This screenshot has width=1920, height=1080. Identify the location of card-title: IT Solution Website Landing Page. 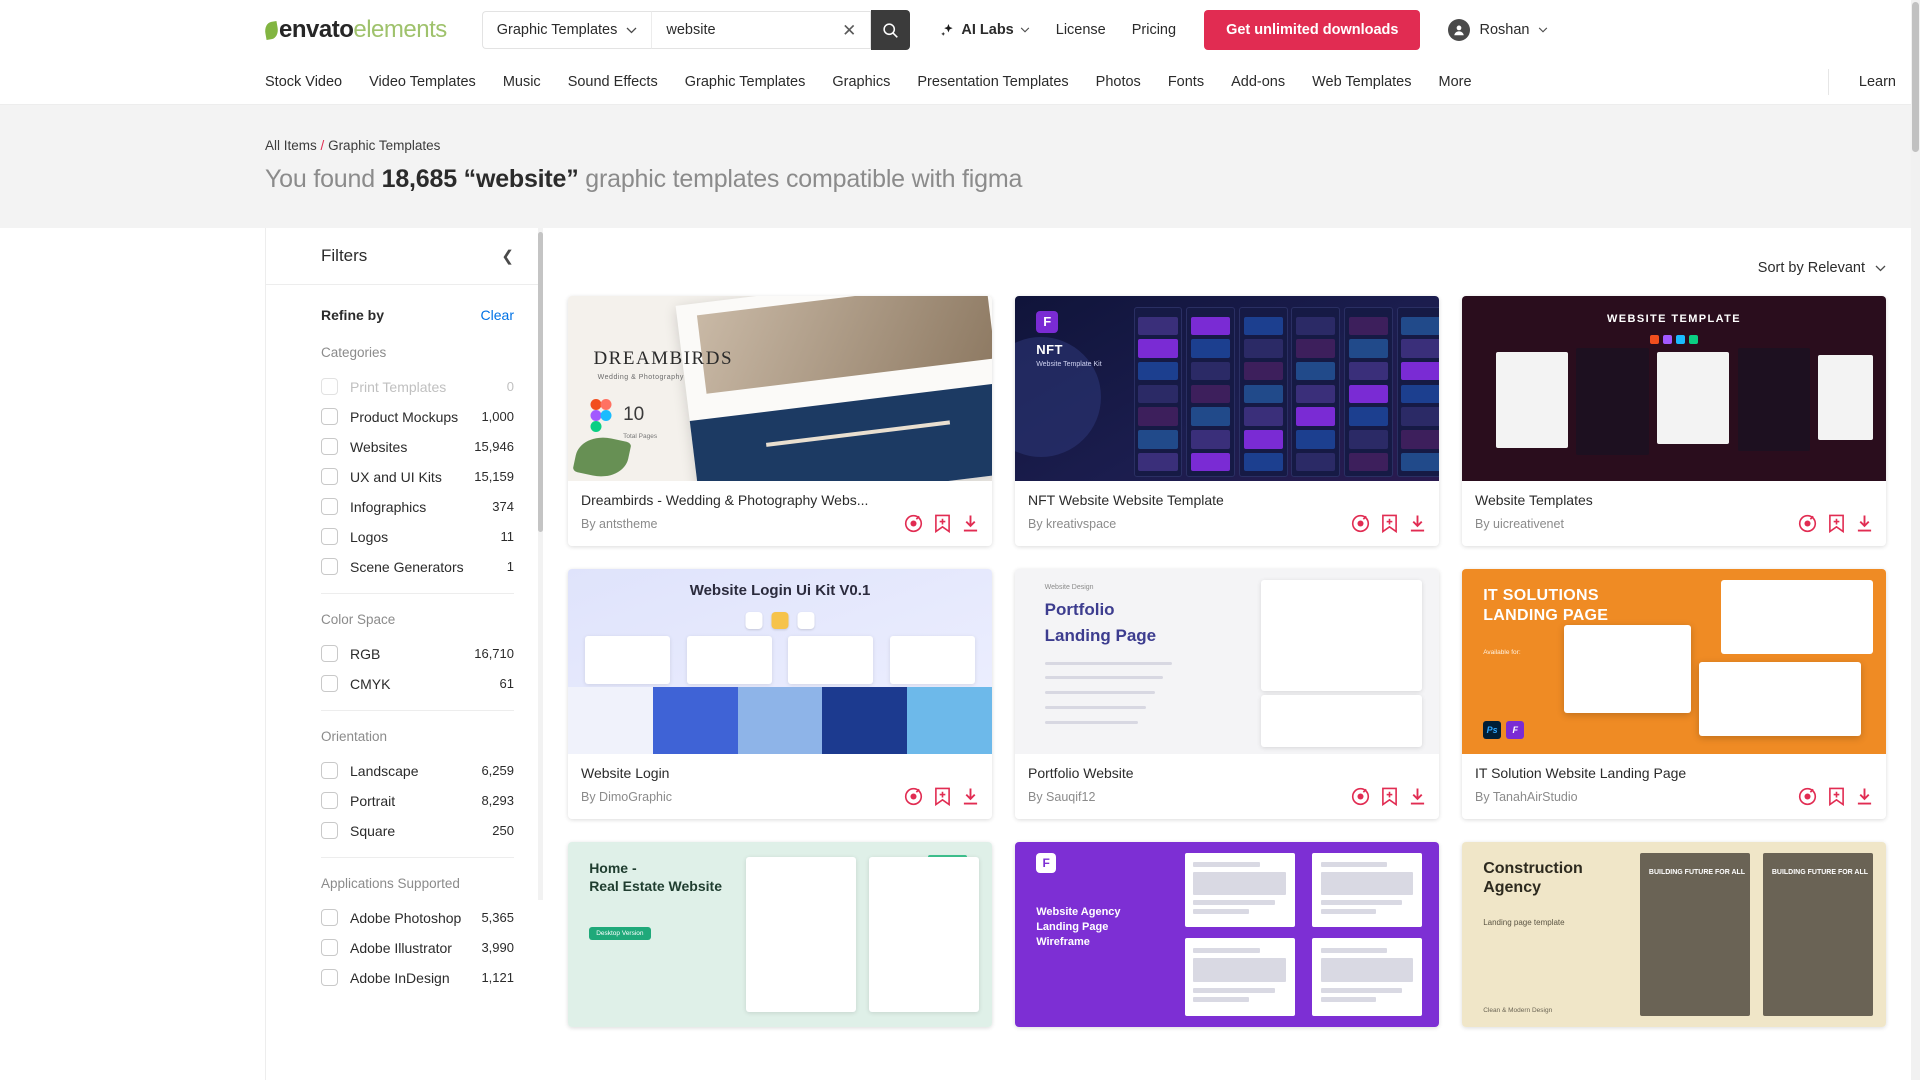
(1674, 773).